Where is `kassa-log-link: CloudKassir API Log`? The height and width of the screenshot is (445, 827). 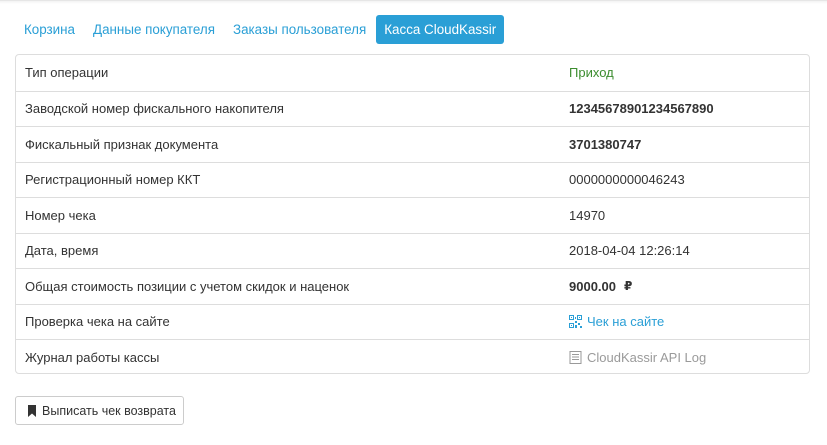 kassa-log-link: CloudKassir API Log is located at coordinates (637, 357).